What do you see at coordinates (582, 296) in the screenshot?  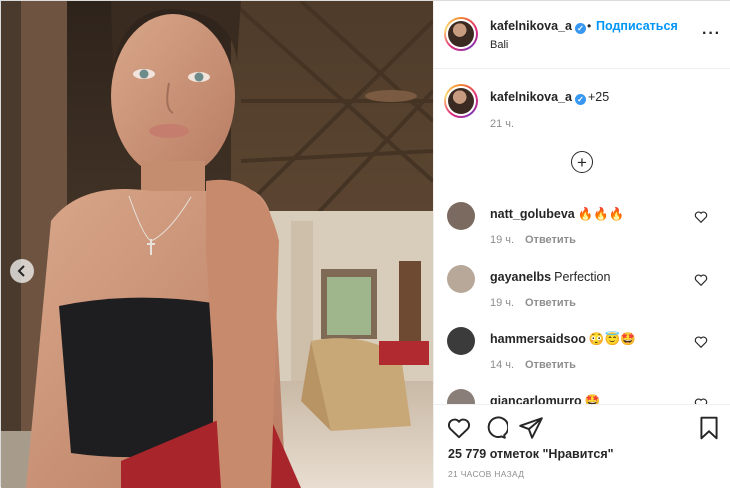 I see `comment-item: gayanelbs Perfection 19 ч. Ответить` at bounding box center [582, 296].